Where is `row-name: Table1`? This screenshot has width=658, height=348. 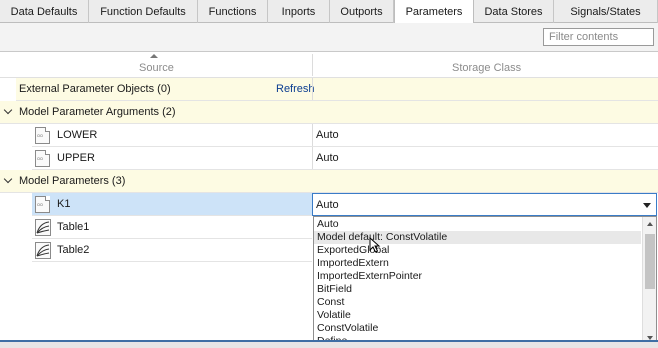
row-name: Table1 is located at coordinates (73, 227).